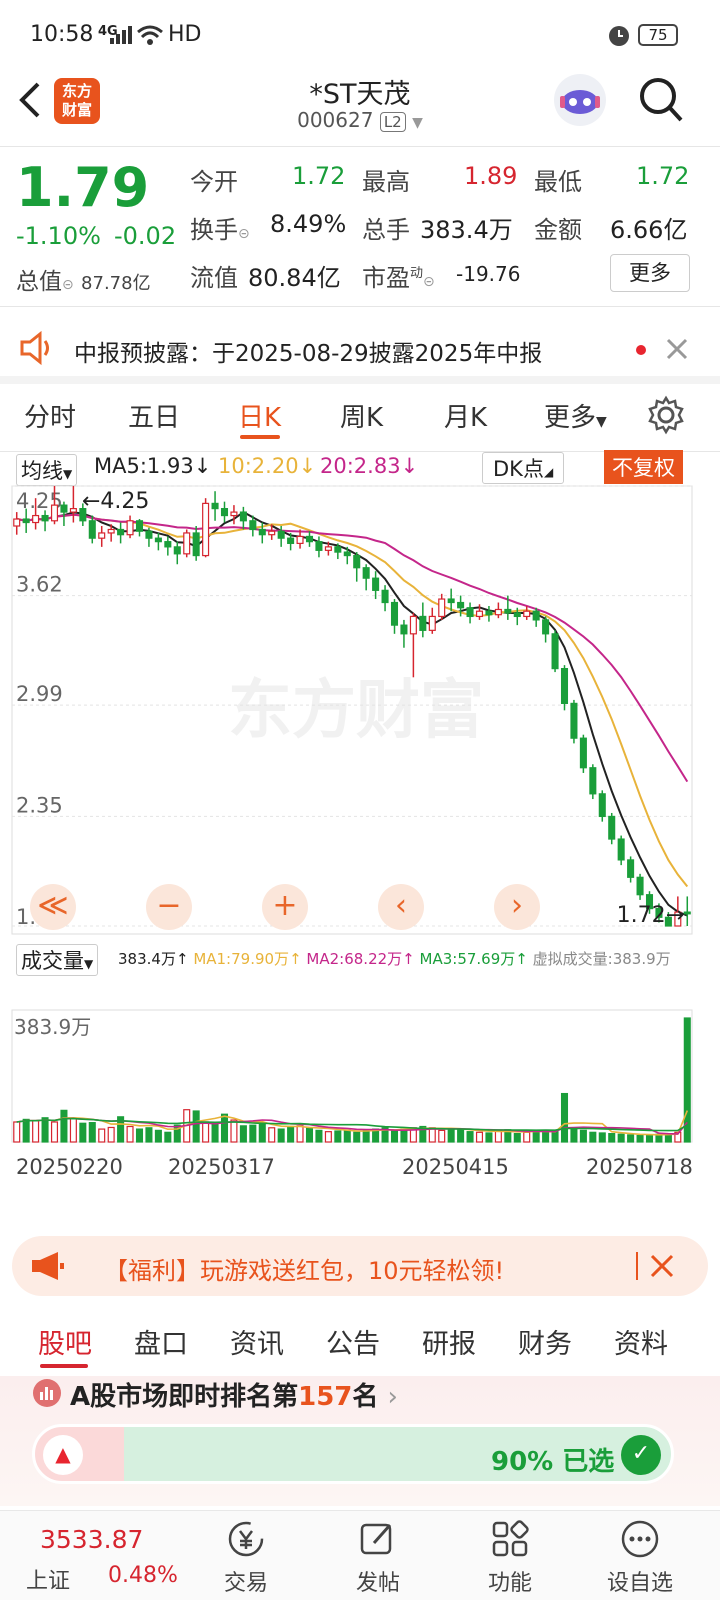  I want to click on turnover-label-text: 换手, so click(214, 230).